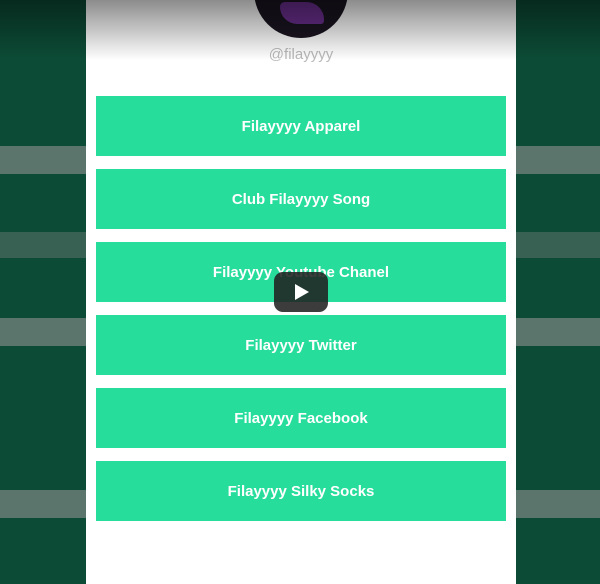 Image resolution: width=600 pixels, height=584 pixels. I want to click on link-button-song: Club Filayyyy Song, so click(301, 199).